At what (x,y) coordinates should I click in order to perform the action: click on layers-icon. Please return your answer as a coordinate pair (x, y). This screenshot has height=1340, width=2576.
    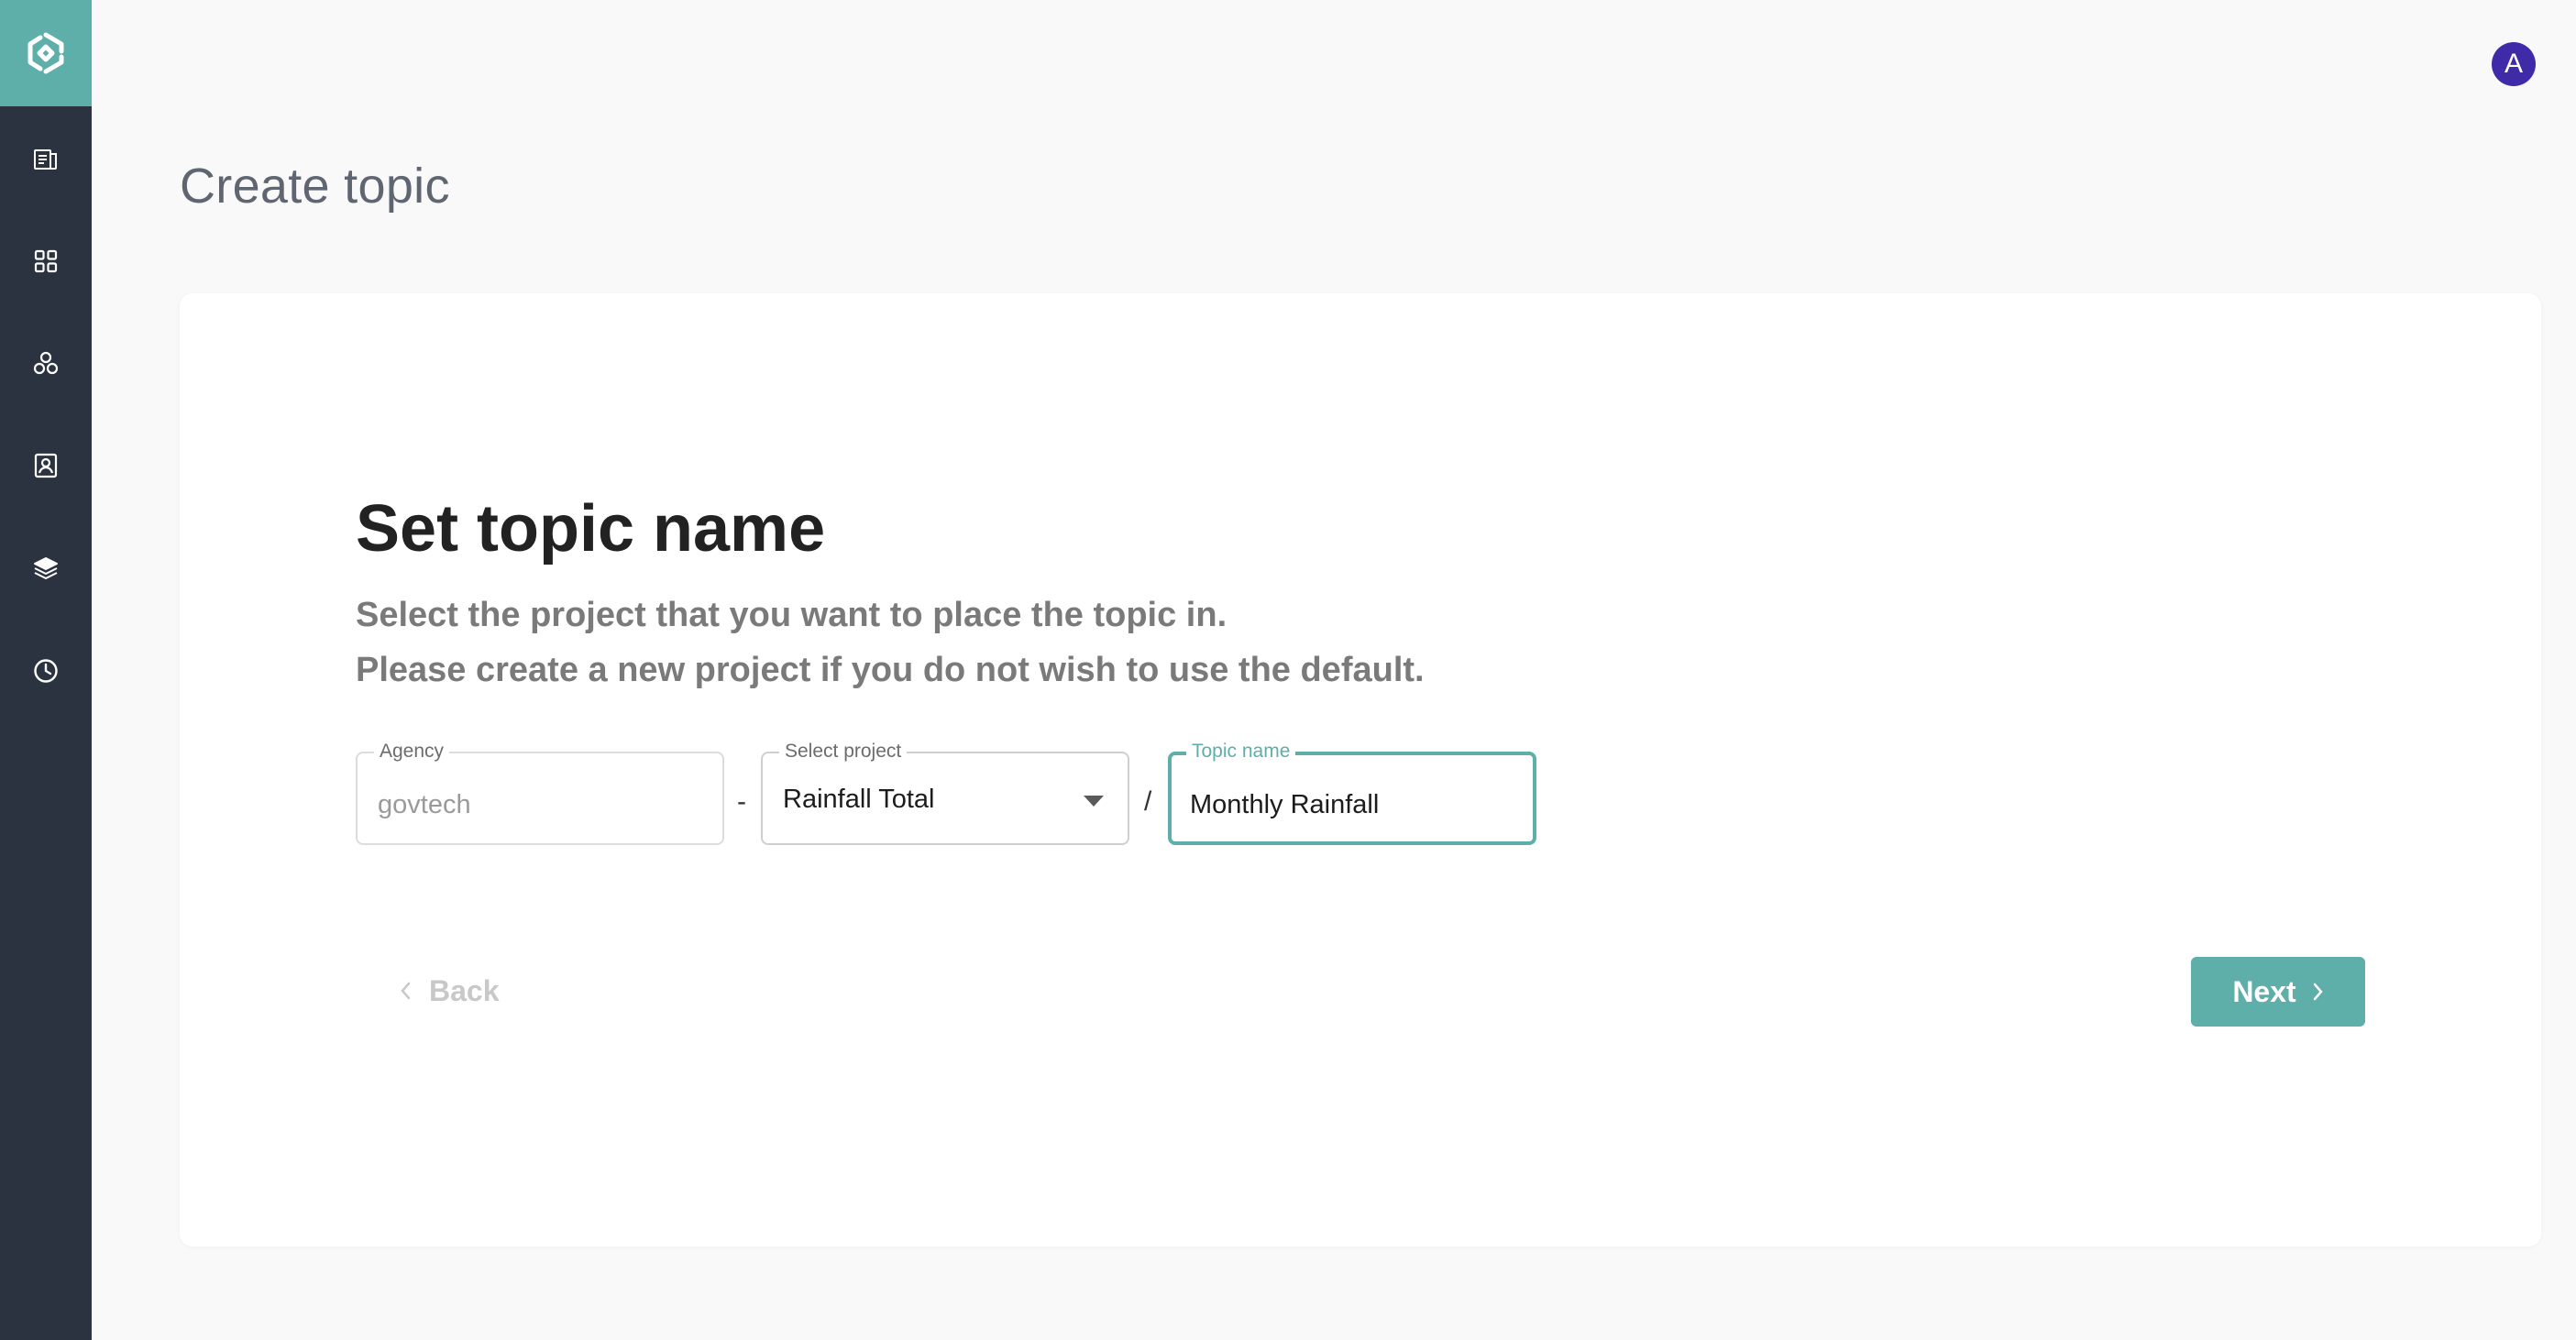
    Looking at the image, I should click on (46, 568).